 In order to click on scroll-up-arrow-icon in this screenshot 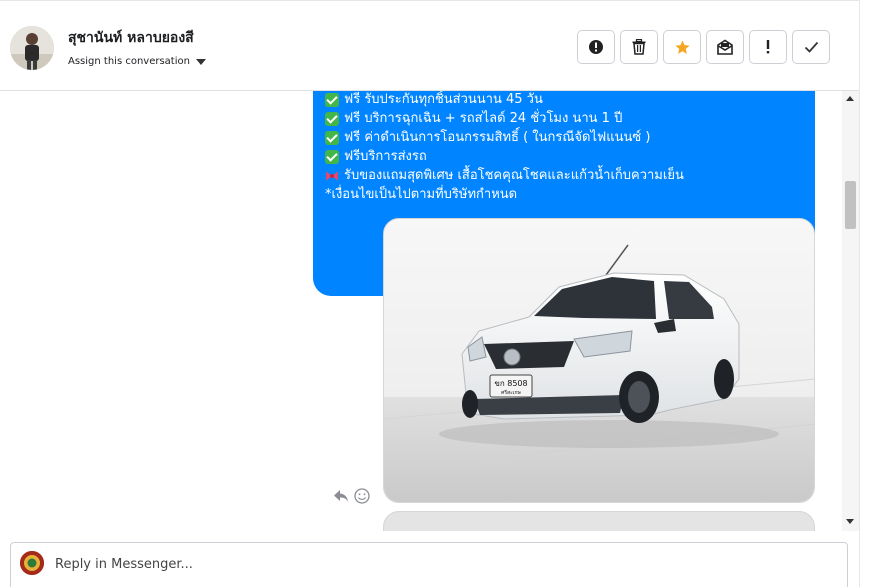, I will do `click(850, 98)`.